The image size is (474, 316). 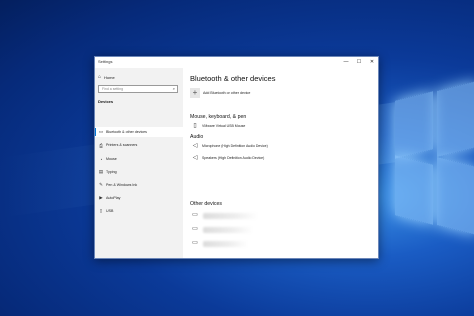 What do you see at coordinates (139, 198) in the screenshot?
I see `sidebar-item-autoplay: ▶ AutoPlay` at bounding box center [139, 198].